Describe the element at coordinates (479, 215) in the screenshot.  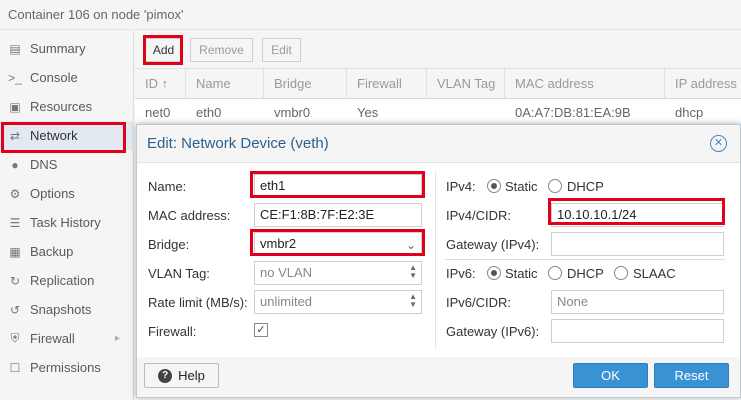
I see `ipv4-cidr-label: IPv4/CIDR:` at that location.